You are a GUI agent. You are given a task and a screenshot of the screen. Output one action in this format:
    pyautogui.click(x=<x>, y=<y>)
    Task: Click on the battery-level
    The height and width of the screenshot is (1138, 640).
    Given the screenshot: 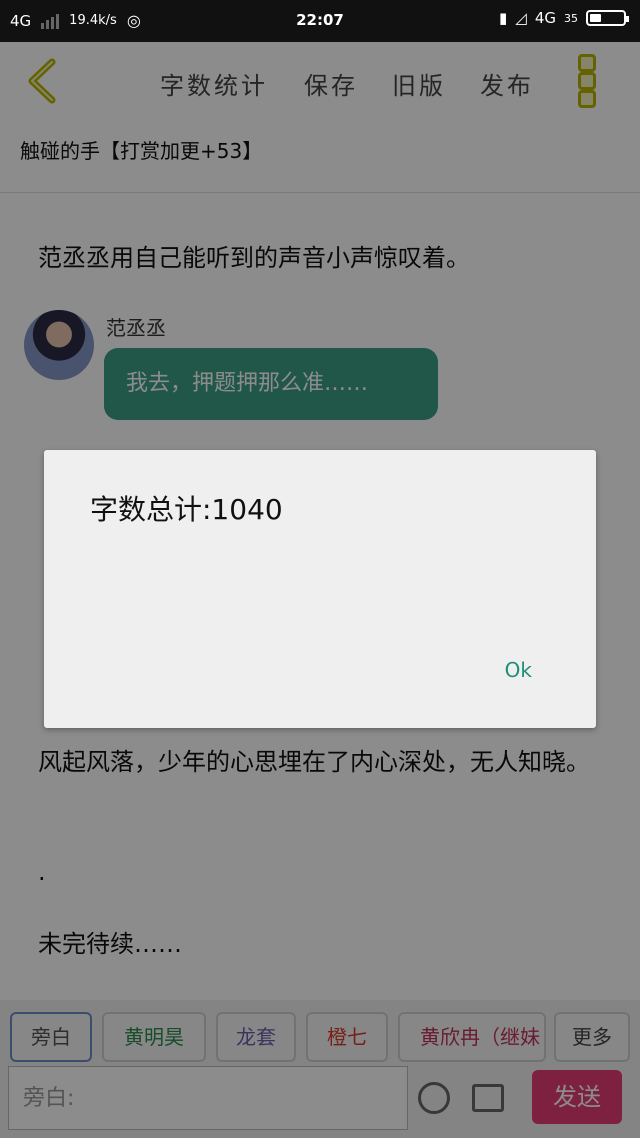 What is the action you would take?
    pyautogui.click(x=596, y=18)
    